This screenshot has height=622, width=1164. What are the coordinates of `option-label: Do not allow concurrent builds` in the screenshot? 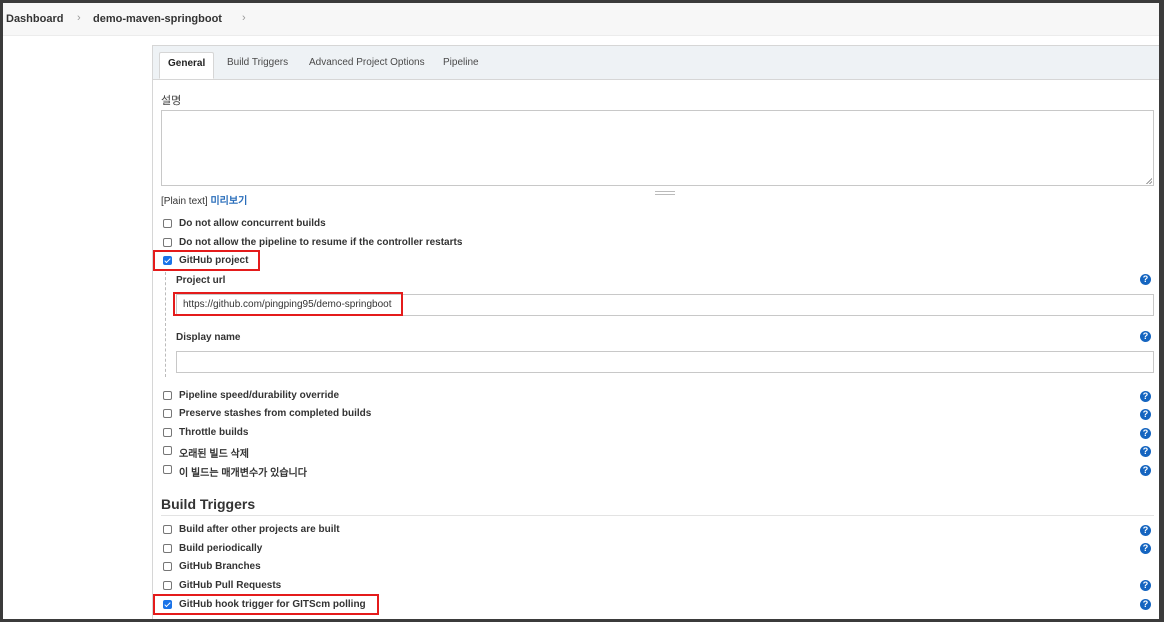 It's located at (252, 223).